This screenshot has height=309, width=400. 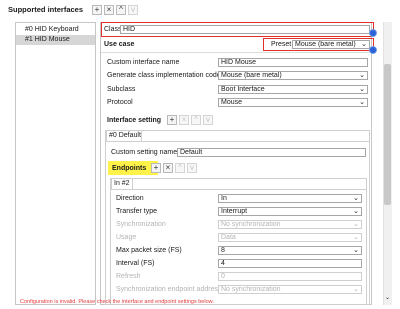 I want to click on generate-class-code-label: Generate class implementation code, so click(x=164, y=75).